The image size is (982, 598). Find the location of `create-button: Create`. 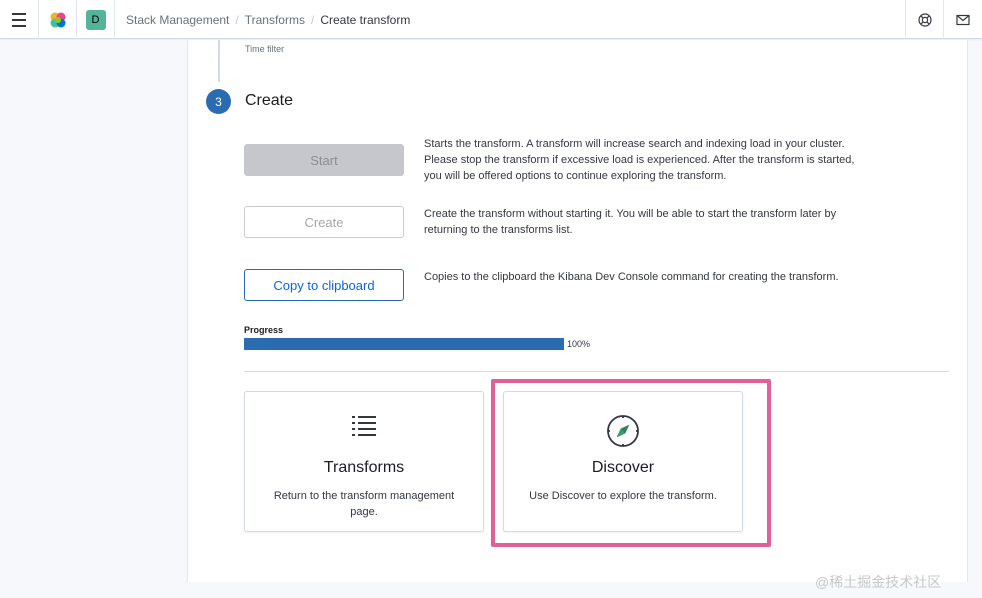

create-button: Create is located at coordinates (324, 222).